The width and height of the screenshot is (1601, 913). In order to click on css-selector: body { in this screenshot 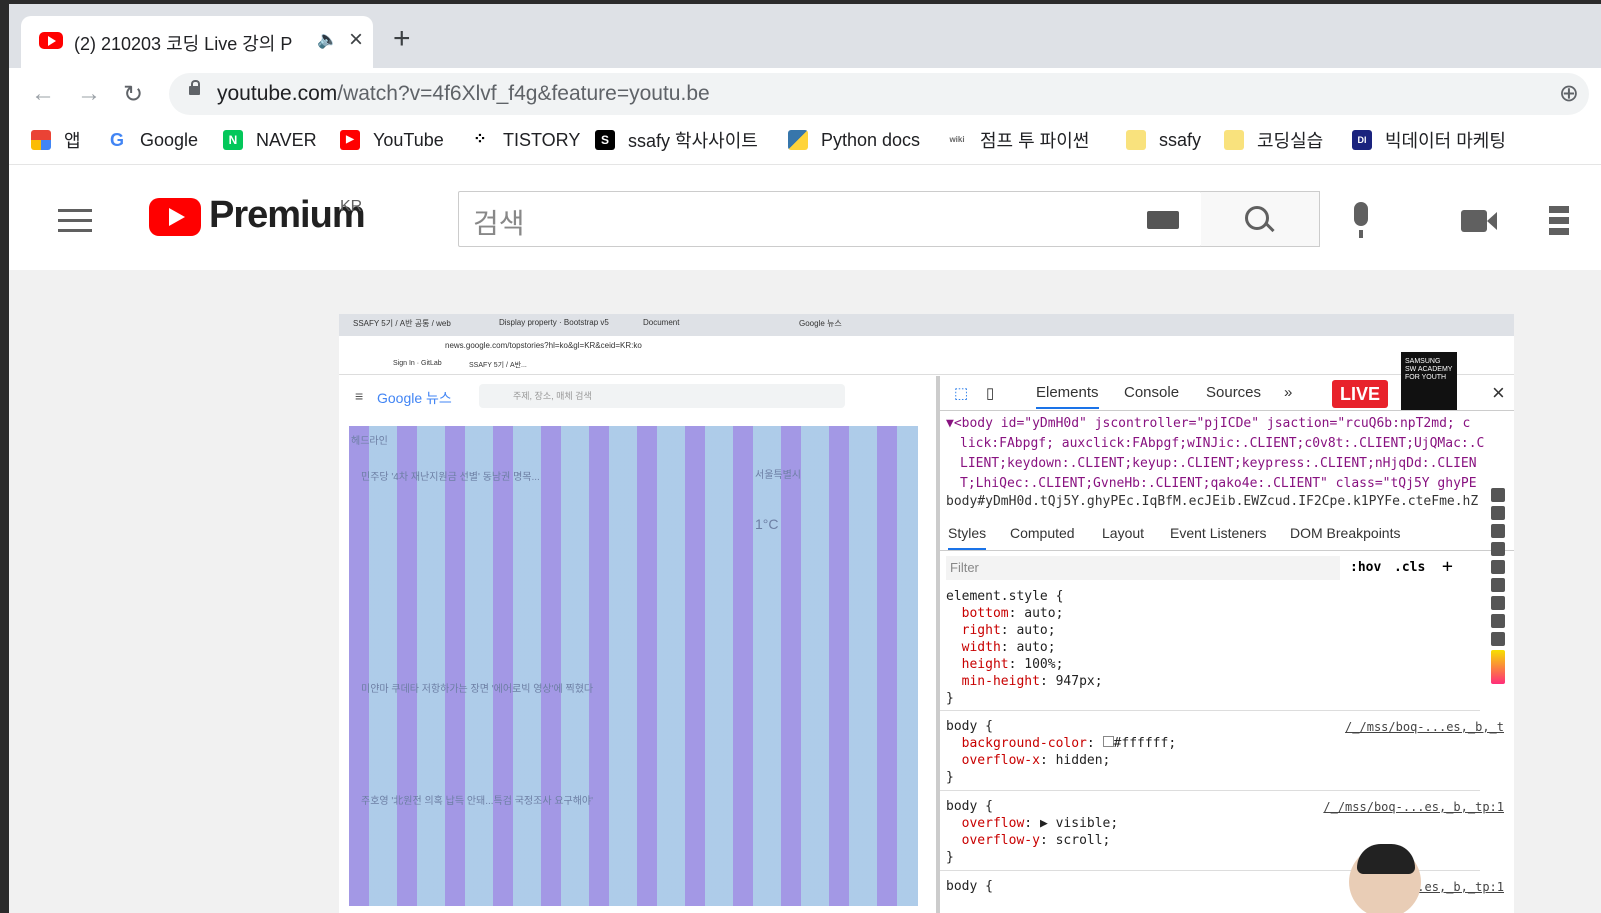, I will do `click(969, 726)`.